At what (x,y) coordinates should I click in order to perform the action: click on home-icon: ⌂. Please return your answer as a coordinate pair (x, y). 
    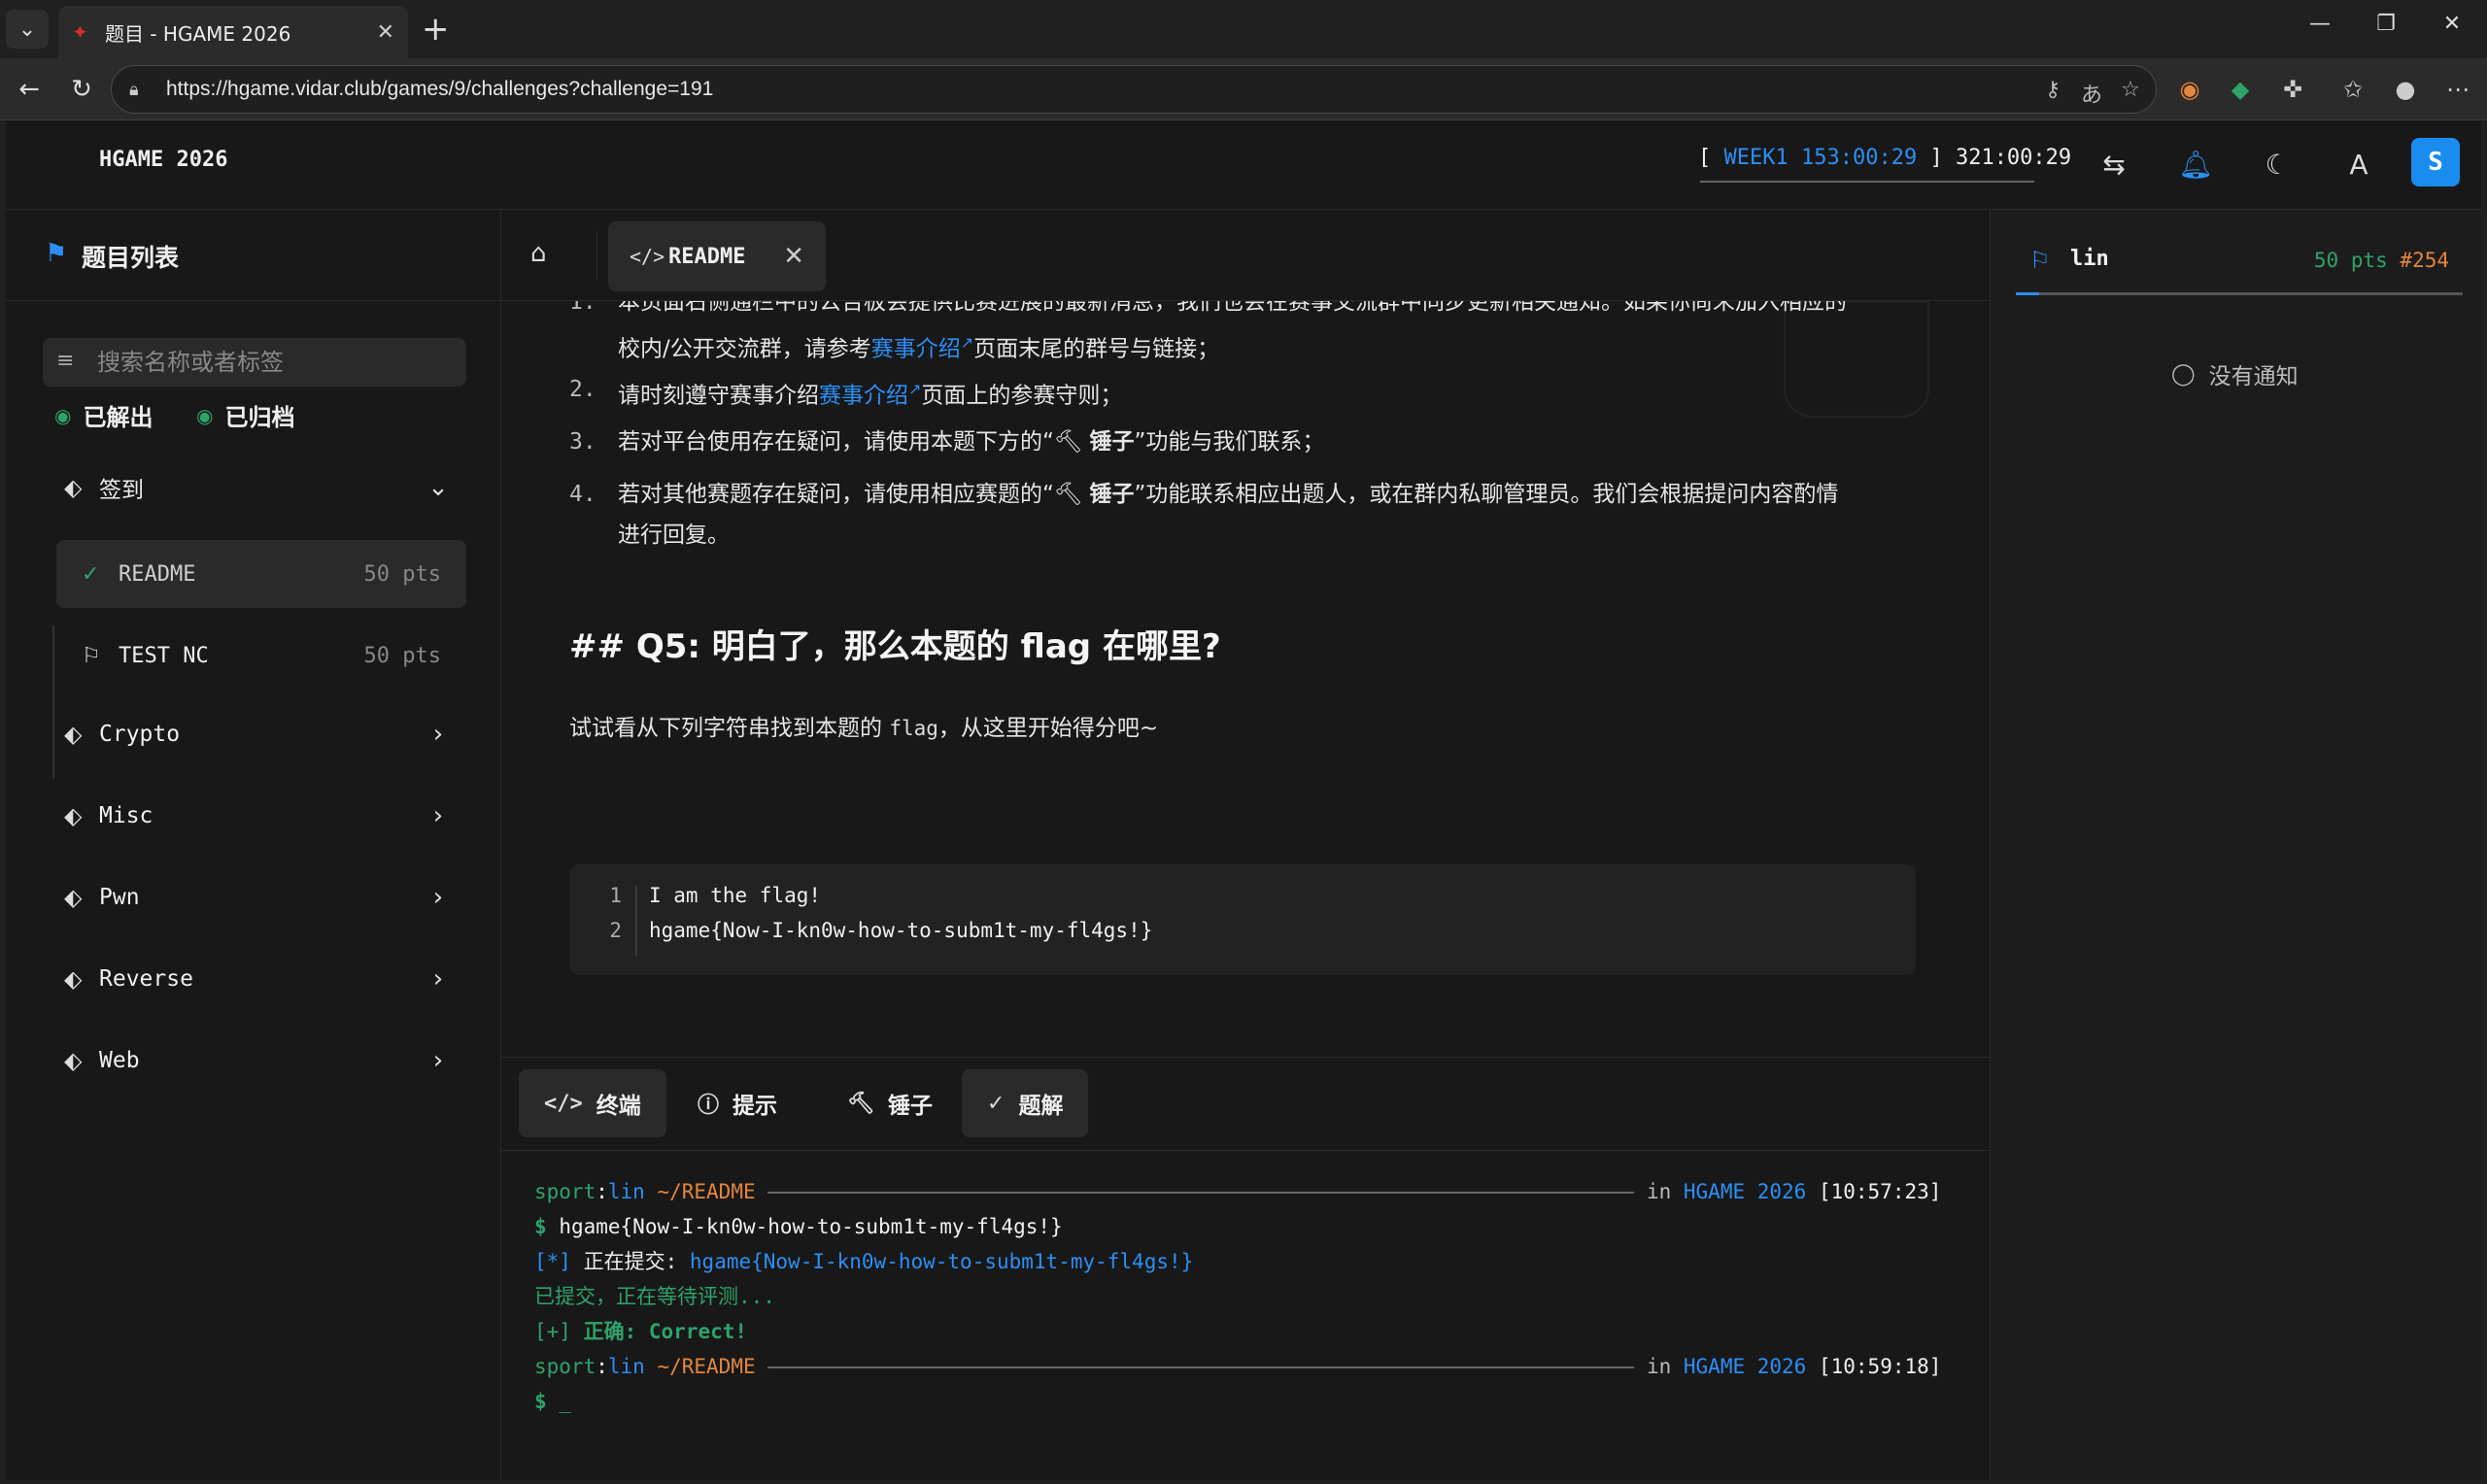
    Looking at the image, I should click on (538, 253).